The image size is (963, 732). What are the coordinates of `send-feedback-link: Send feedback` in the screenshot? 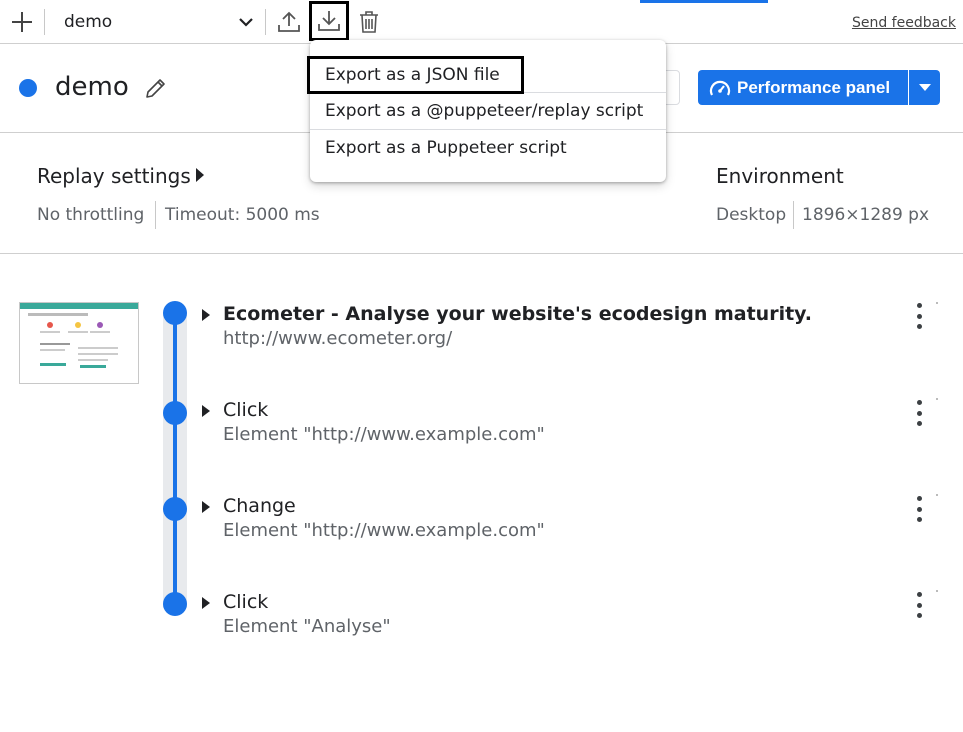 It's located at (904, 23).